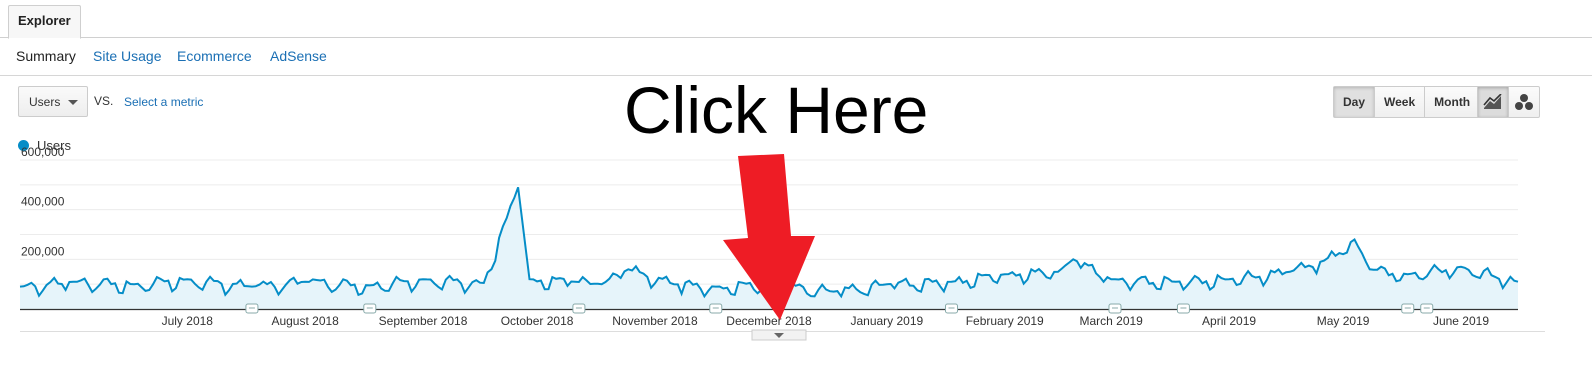  Describe the element at coordinates (537, 321) in the screenshot. I see `x-tick-label: October 2018` at that location.